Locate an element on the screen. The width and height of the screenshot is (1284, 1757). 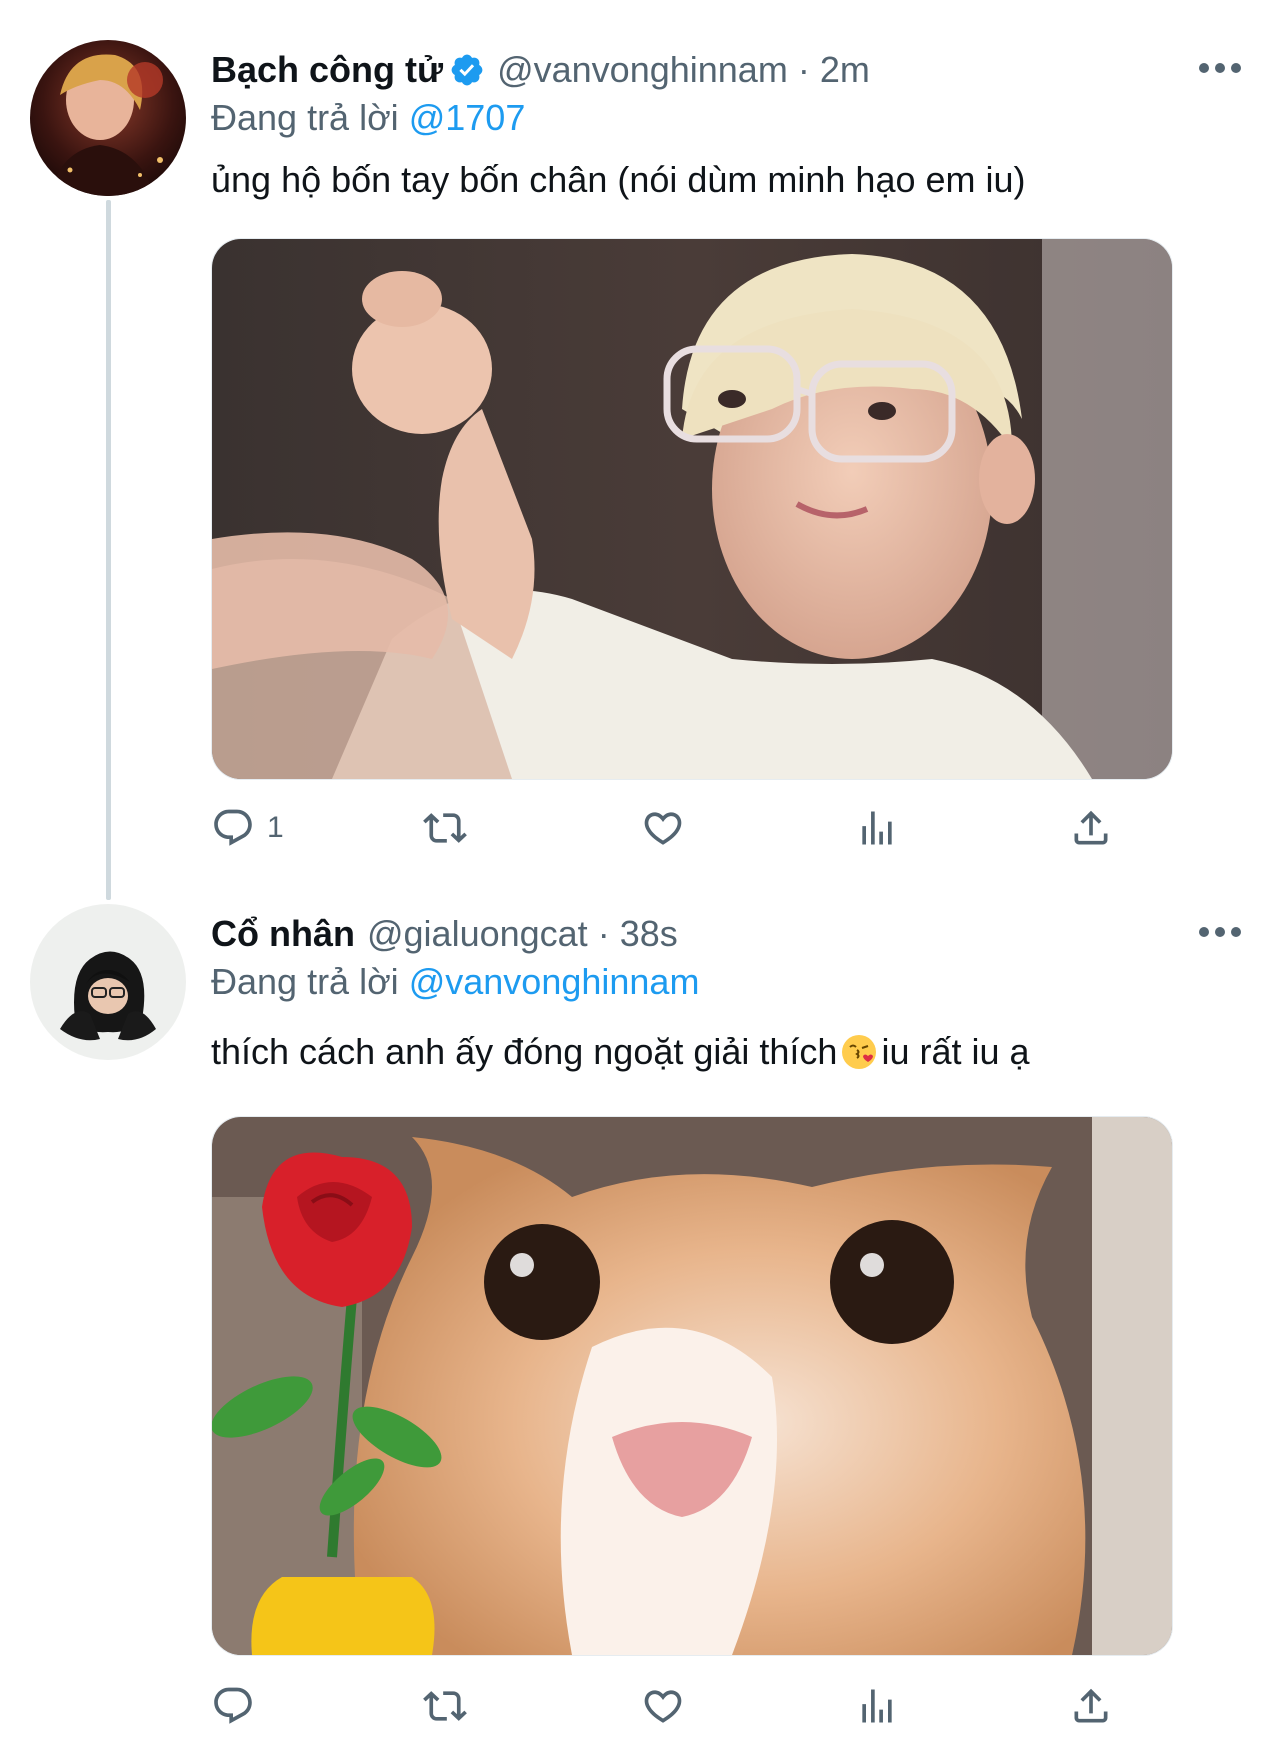
thread-line is located at coordinates (108, 550).